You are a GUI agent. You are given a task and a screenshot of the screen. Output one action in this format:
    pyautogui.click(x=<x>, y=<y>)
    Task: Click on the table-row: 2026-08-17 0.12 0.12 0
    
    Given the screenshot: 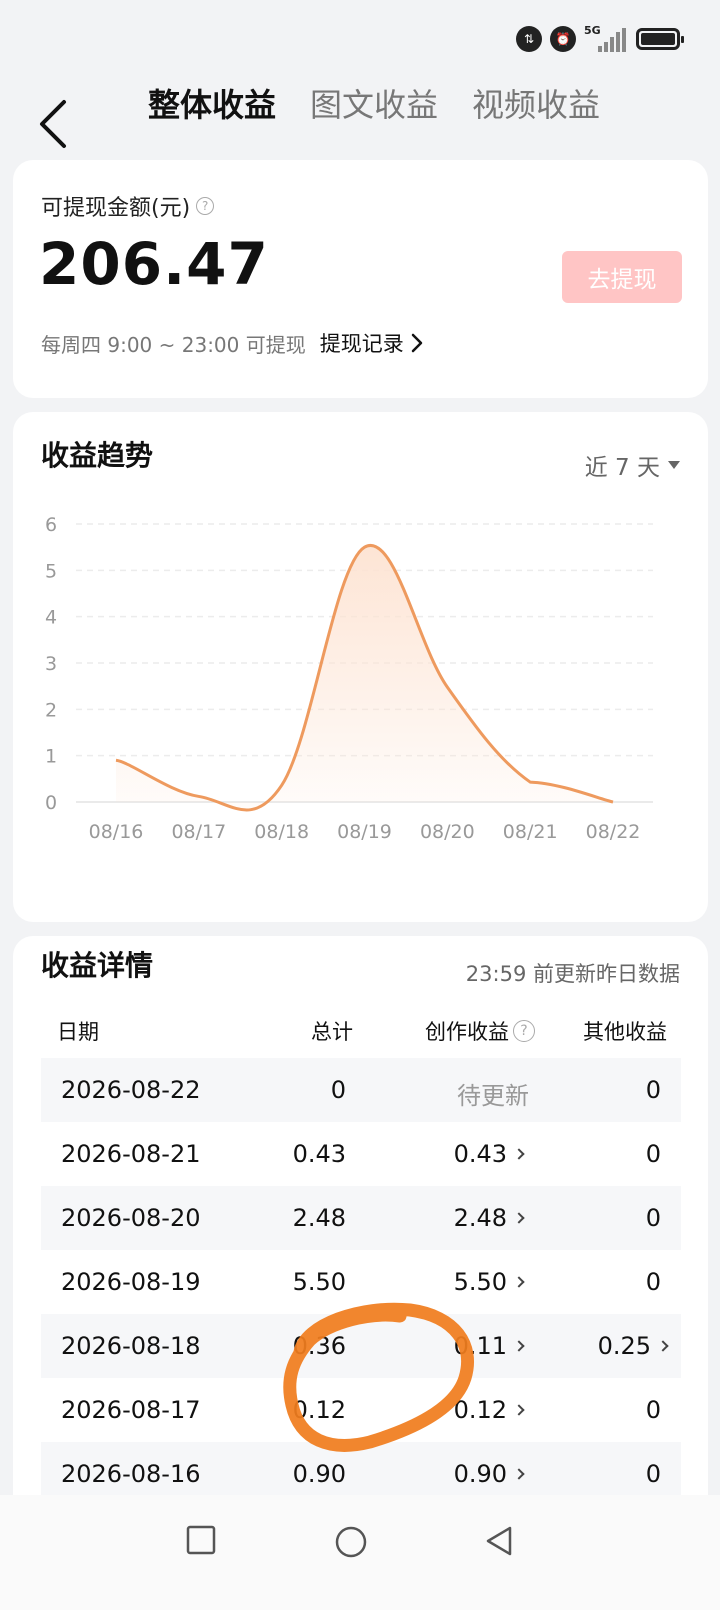 What is the action you would take?
    pyautogui.click(x=361, y=1410)
    